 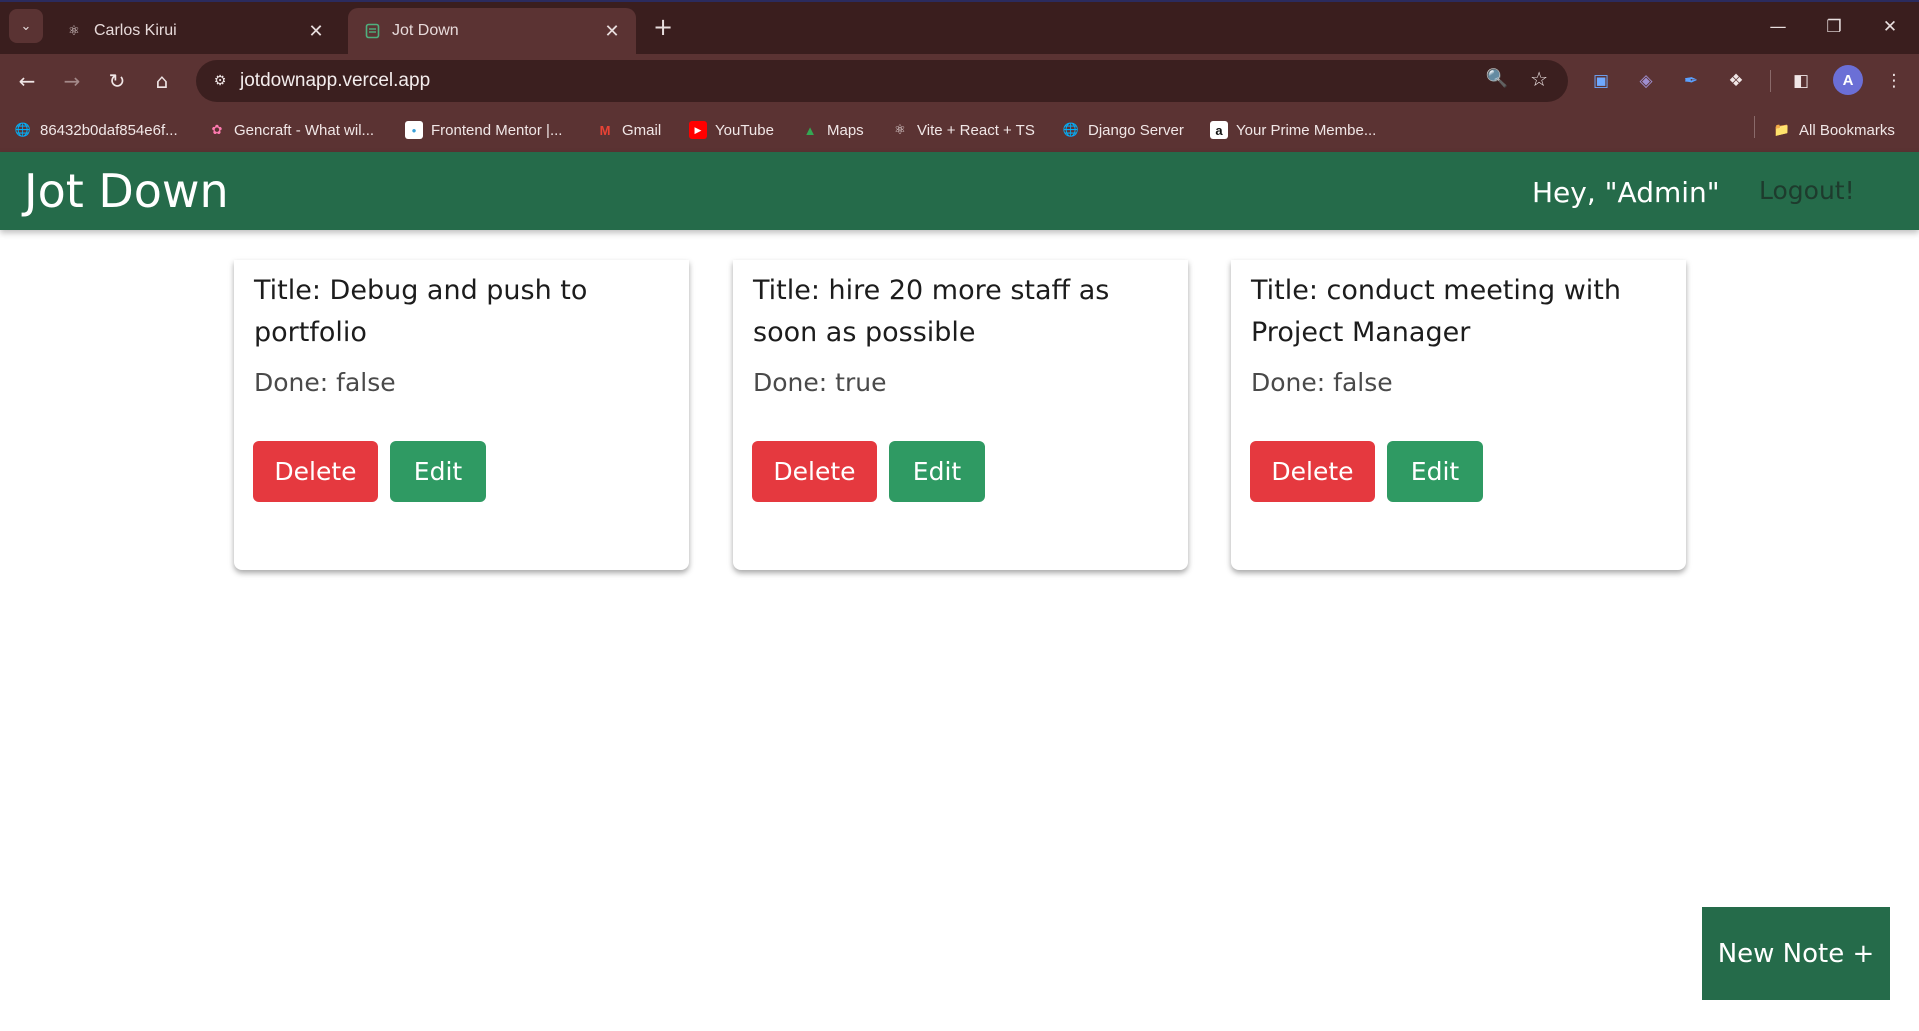 I want to click on url-text: jotdownapp.vercel.app, so click(x=335, y=81).